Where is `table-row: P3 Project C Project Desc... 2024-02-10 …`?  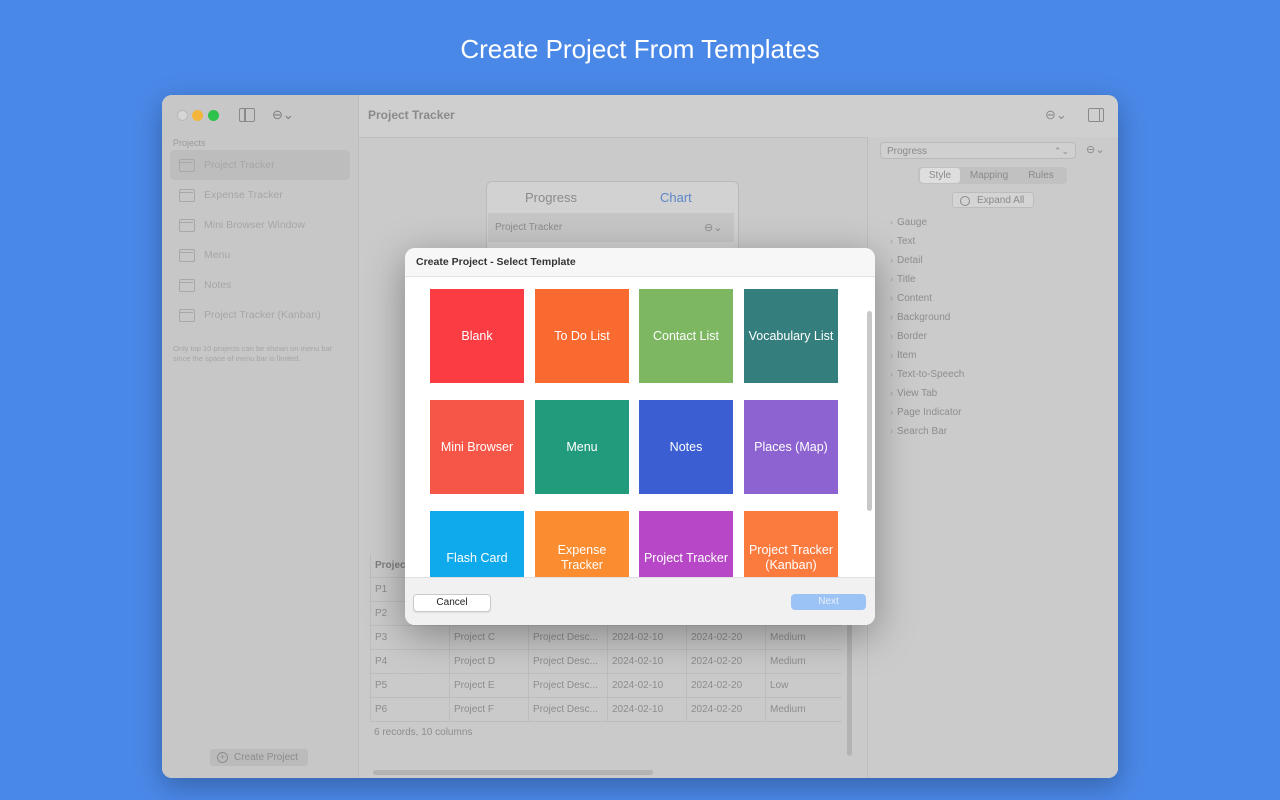
table-row: P3 Project C Project Desc... 2024-02-10 … is located at coordinates (606, 638).